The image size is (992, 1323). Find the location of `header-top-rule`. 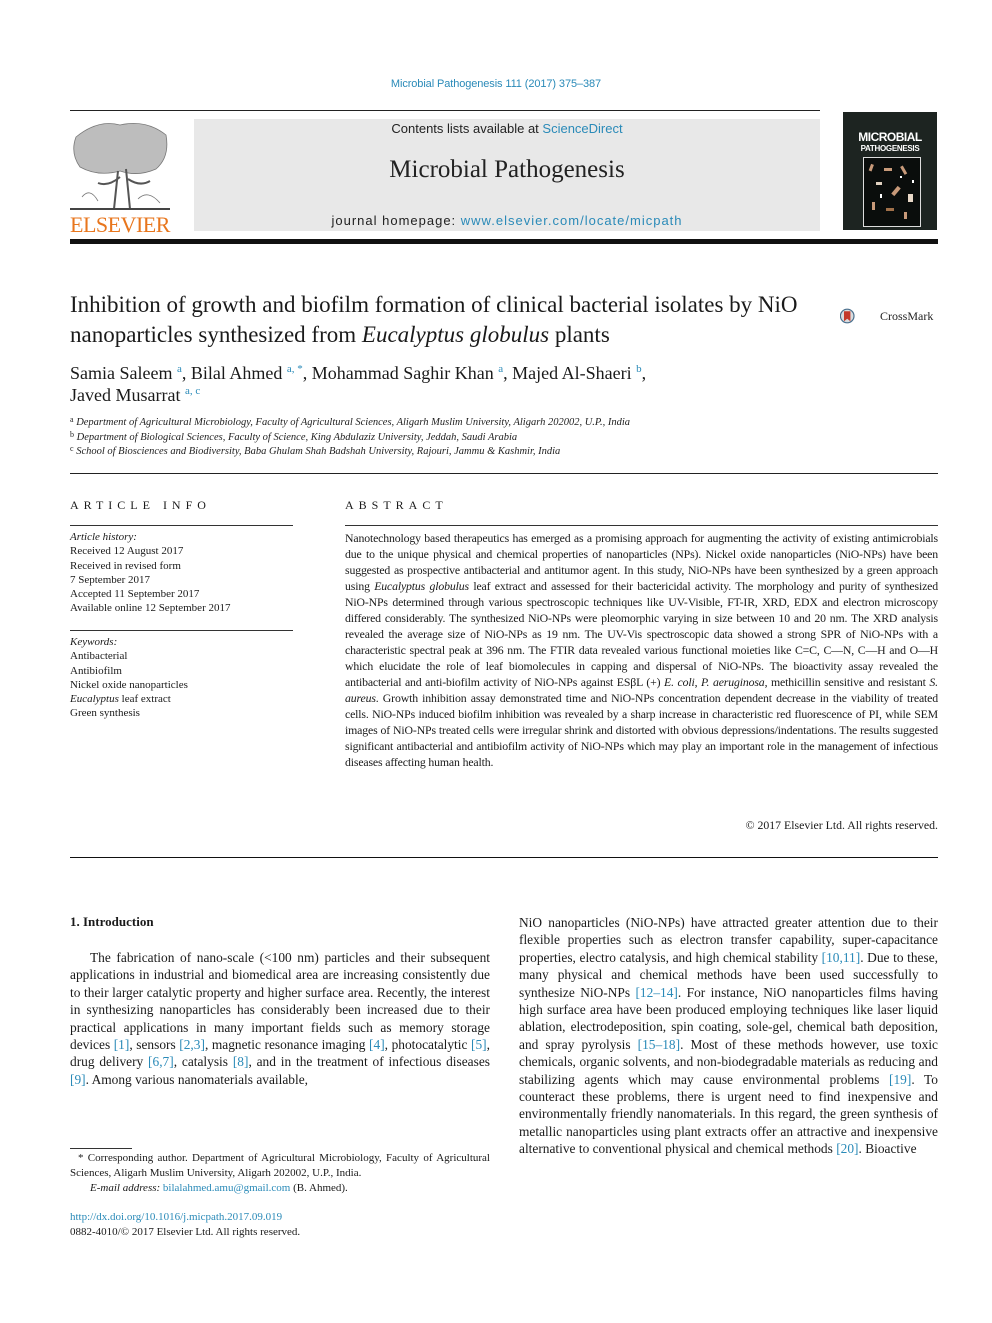

header-top-rule is located at coordinates (445, 110).